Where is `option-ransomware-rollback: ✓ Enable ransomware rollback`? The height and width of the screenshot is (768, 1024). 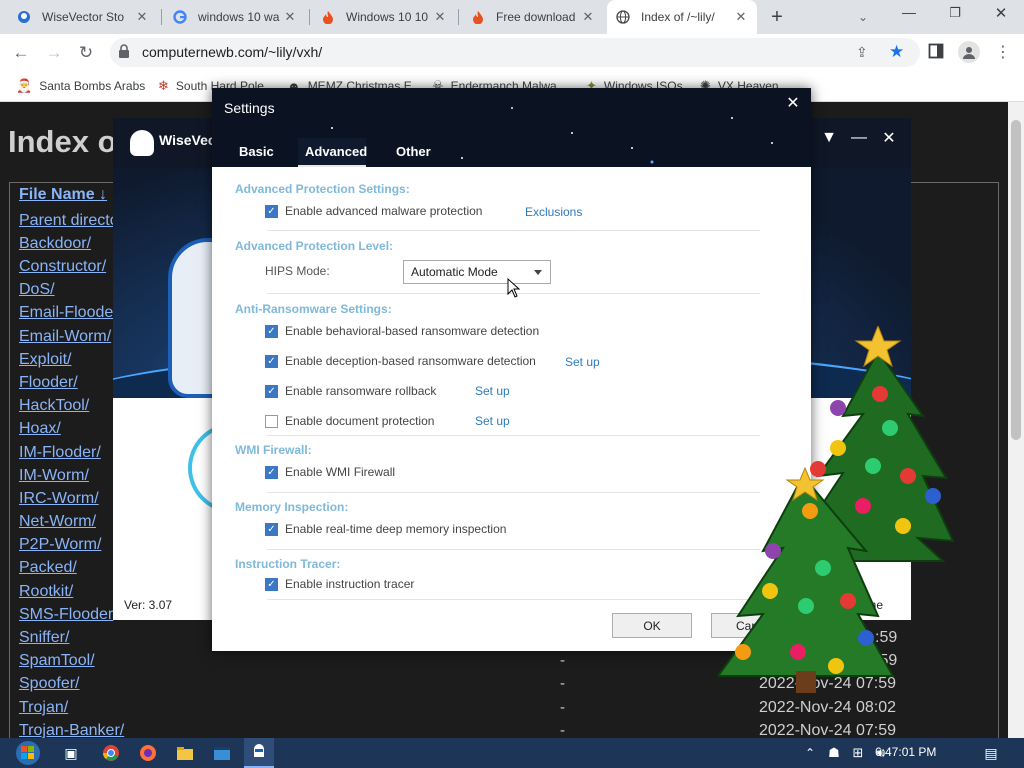
option-ransomware-rollback: ✓ Enable ransomware rollback is located at coordinates (350, 391).